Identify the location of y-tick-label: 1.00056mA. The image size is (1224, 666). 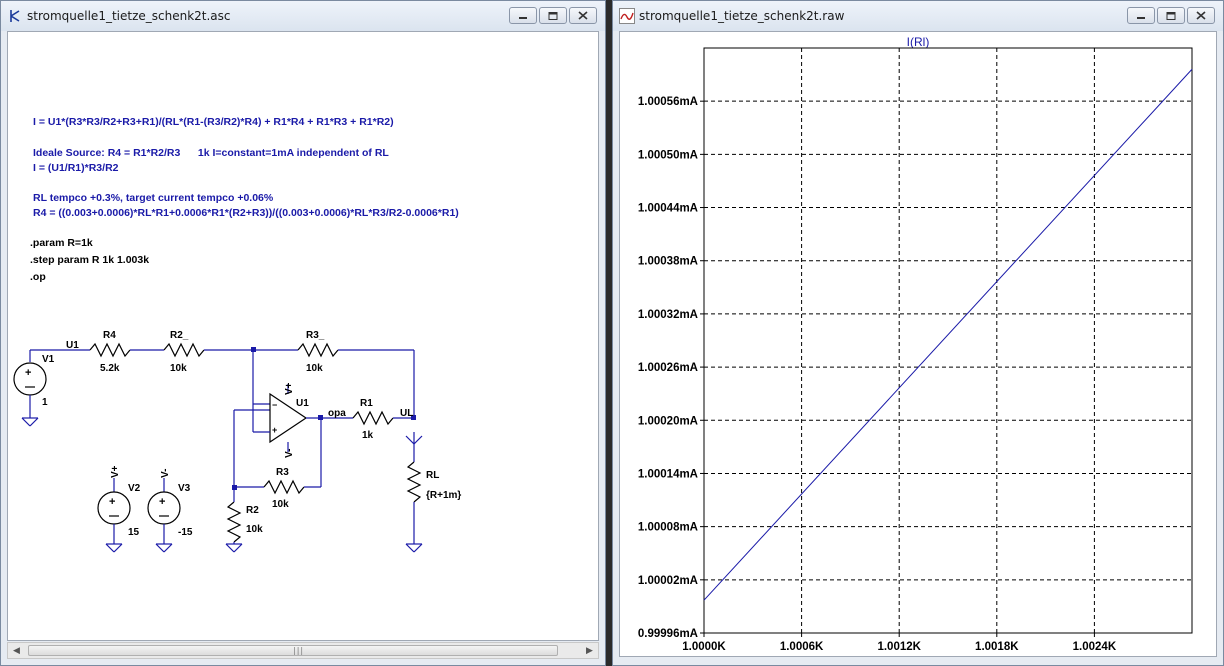
(668, 102).